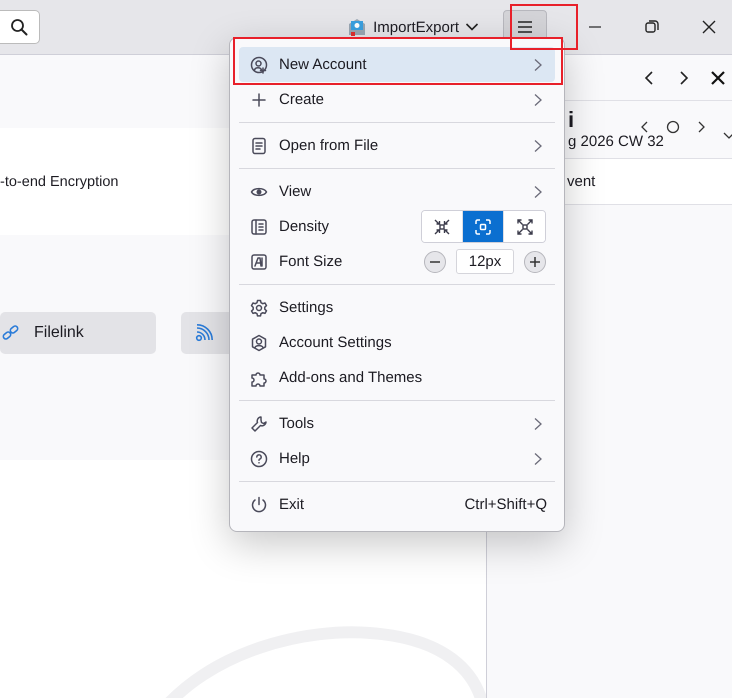 The image size is (732, 698). Describe the element at coordinates (397, 64) in the screenshot. I see `menu-item: New Account` at that location.